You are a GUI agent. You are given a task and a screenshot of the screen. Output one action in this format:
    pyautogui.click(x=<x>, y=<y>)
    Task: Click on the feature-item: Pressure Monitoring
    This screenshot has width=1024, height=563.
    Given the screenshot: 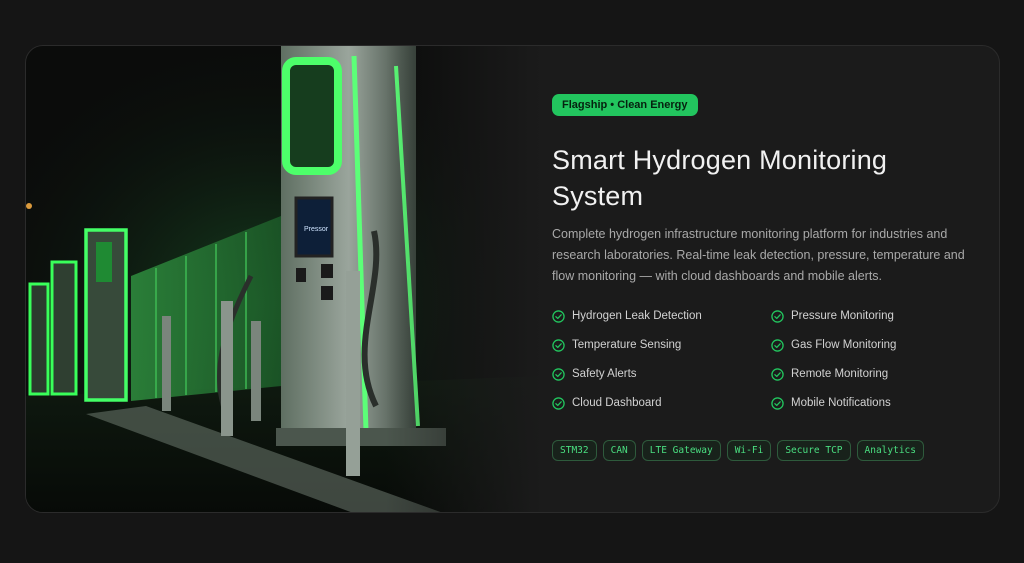 What is the action you would take?
    pyautogui.click(x=876, y=316)
    